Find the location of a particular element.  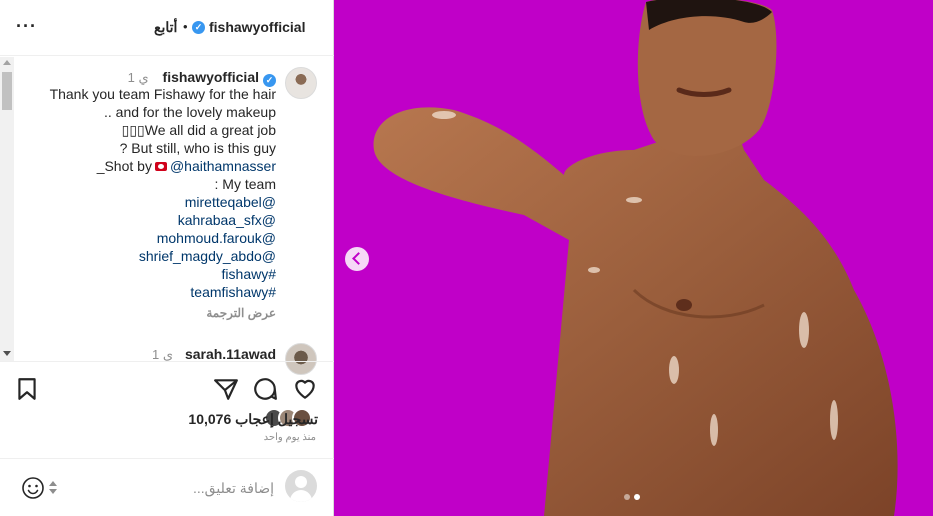

see-translation-button: عرض الترجمة is located at coordinates (241, 313).